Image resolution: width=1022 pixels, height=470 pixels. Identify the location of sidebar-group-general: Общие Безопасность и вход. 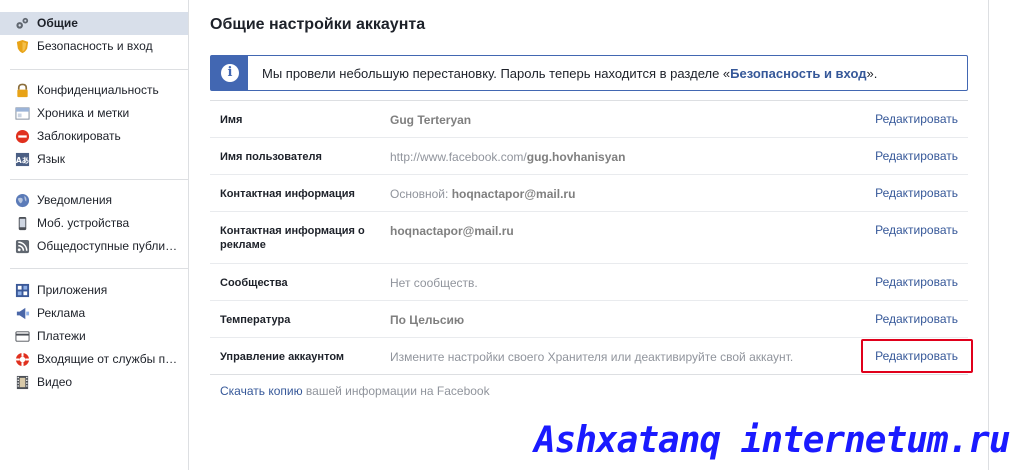
(94, 35).